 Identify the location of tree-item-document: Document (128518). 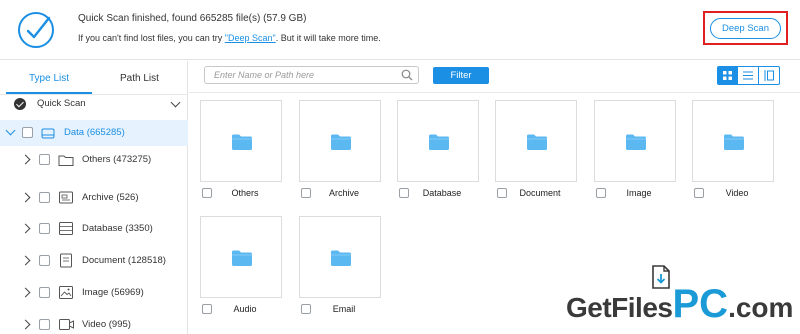
(94, 261).